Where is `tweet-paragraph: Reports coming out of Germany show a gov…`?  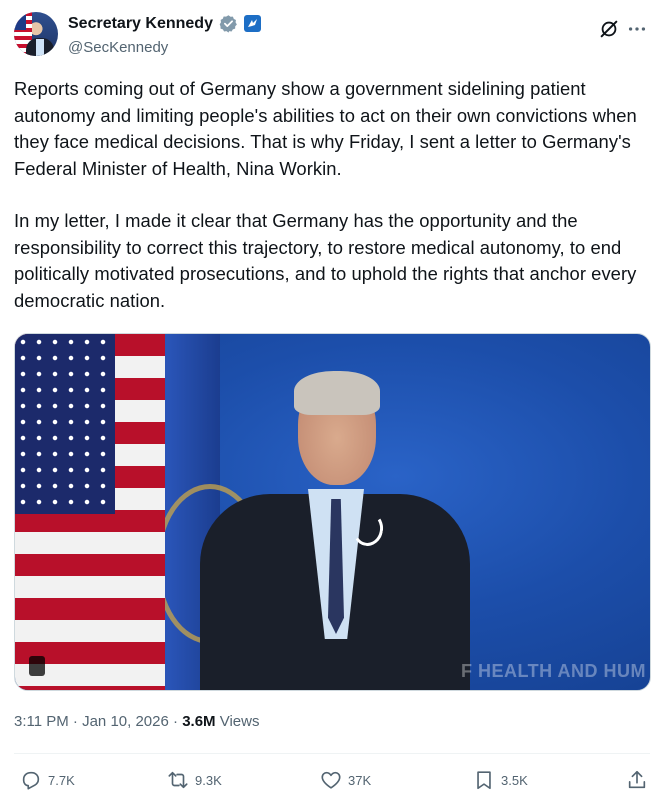
tweet-paragraph: Reports coming out of Germany show a gov… is located at coordinates (325, 128).